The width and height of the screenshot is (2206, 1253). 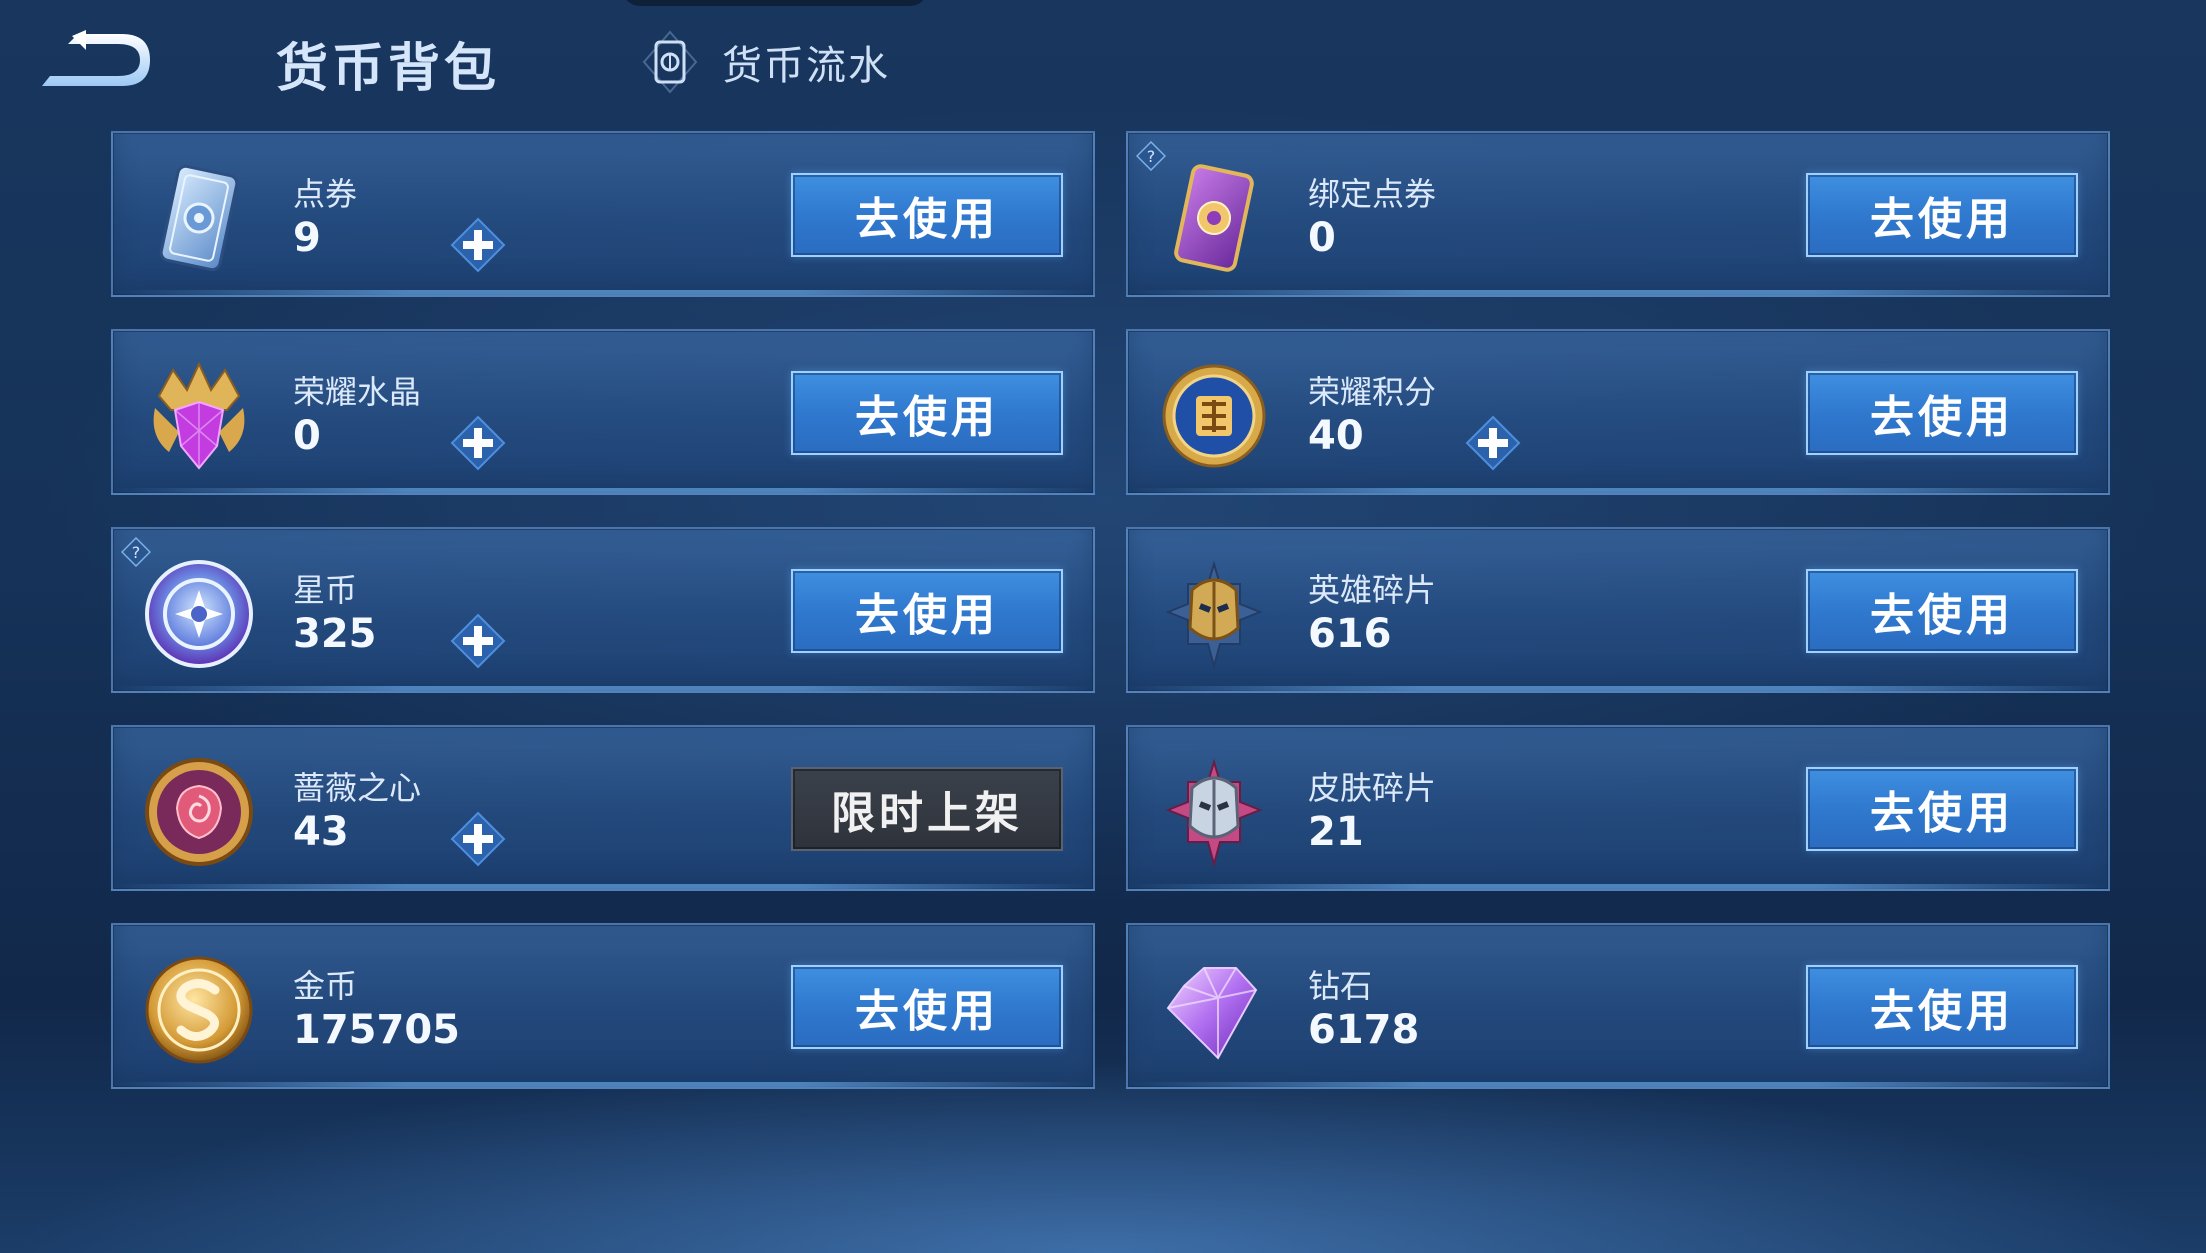 I want to click on use-voucher-button: 去使用, so click(x=927, y=215).